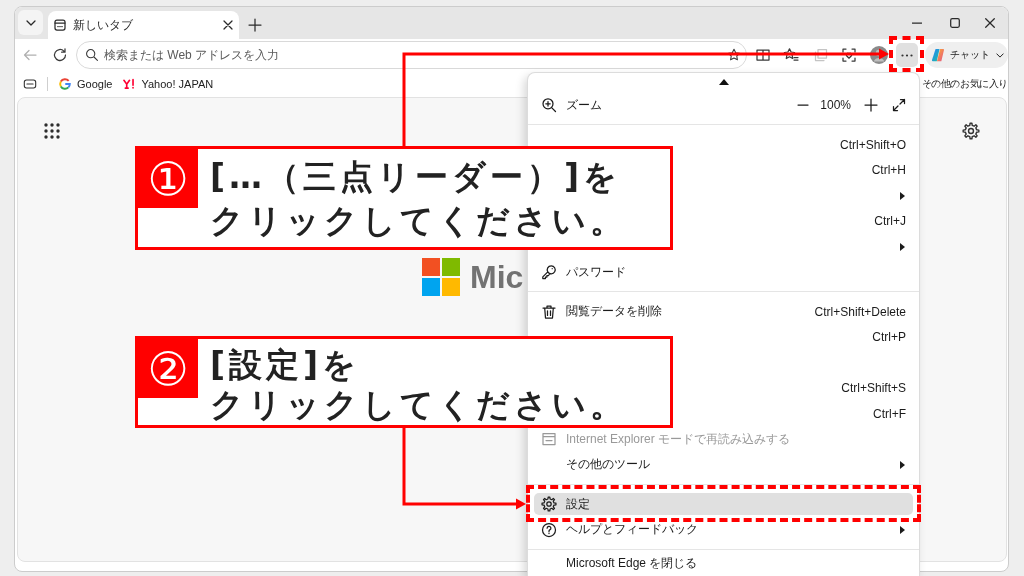 This screenshot has height=576, width=1024. What do you see at coordinates (835, 105) in the screenshot?
I see `zoom-level-text: 100%` at bounding box center [835, 105].